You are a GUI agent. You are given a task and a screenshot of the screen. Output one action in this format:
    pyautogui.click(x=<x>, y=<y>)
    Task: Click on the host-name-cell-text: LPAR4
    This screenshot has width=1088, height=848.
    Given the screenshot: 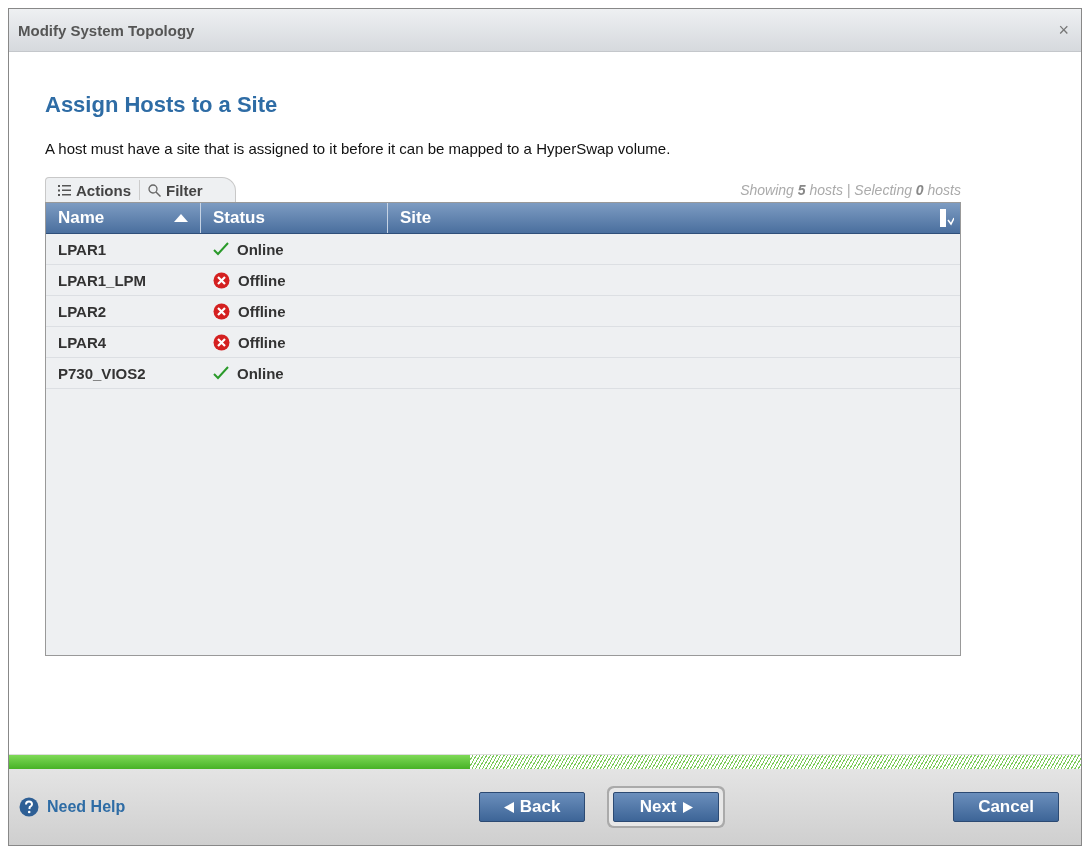 What is the action you would take?
    pyautogui.click(x=82, y=342)
    